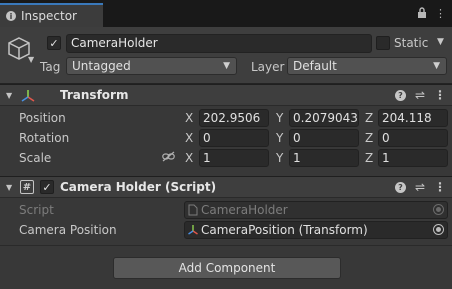 Image resolution: width=452 pixels, height=289 pixels. Describe the element at coordinates (367, 66) in the screenshot. I see `layer-dropdown: Default ▼` at that location.